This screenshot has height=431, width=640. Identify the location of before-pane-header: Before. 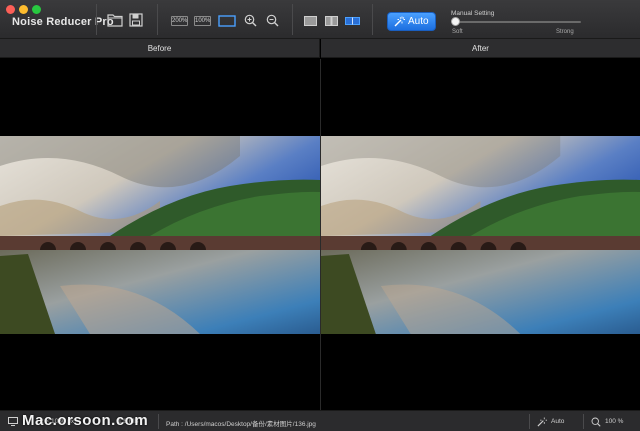
(160, 48).